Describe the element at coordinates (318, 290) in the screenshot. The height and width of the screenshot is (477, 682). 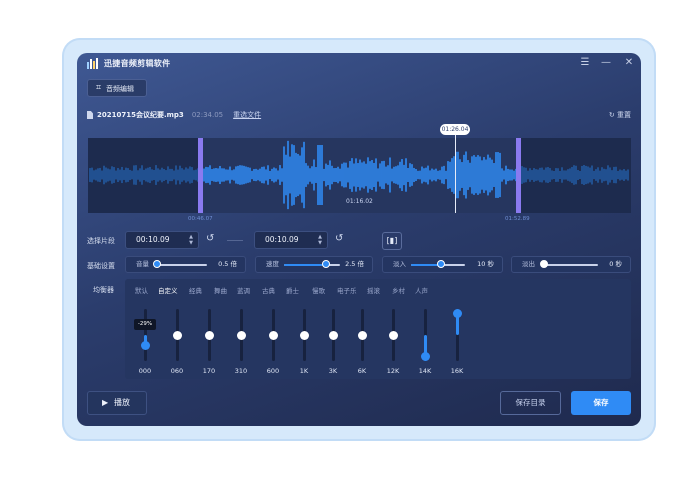
I see `eq-preset: 慢歌` at that location.